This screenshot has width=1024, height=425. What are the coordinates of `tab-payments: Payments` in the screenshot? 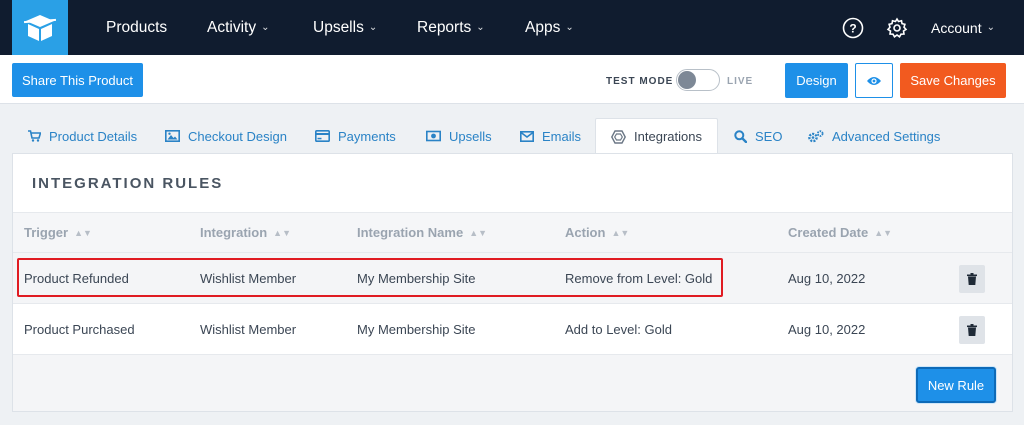 It's located at (355, 136).